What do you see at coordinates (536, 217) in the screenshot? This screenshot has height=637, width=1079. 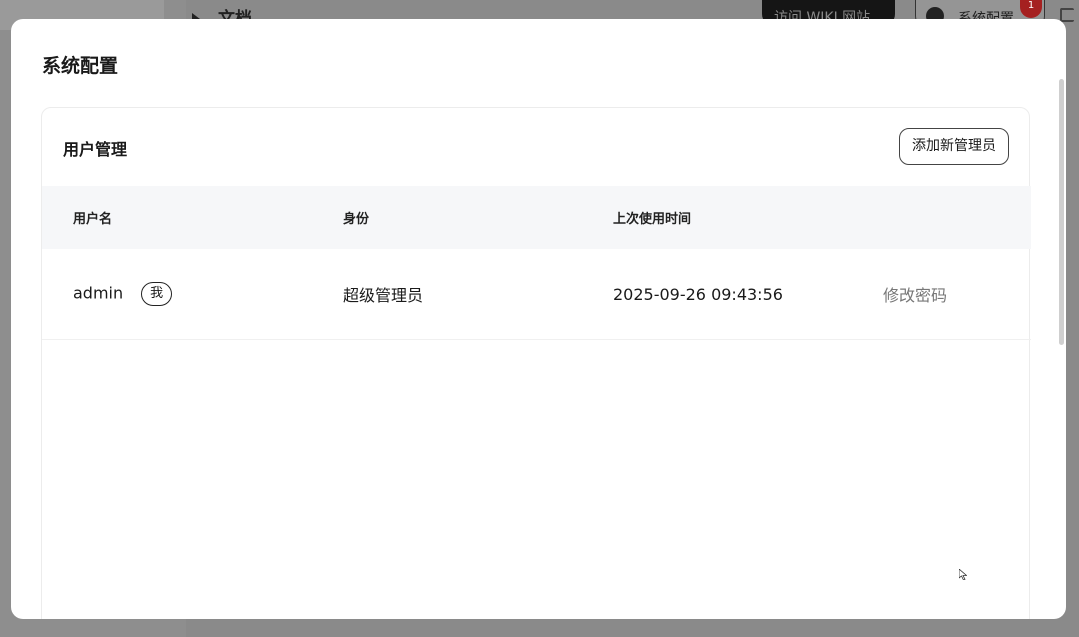 I see `table-header: 用户名 身份 上次使用时间` at bounding box center [536, 217].